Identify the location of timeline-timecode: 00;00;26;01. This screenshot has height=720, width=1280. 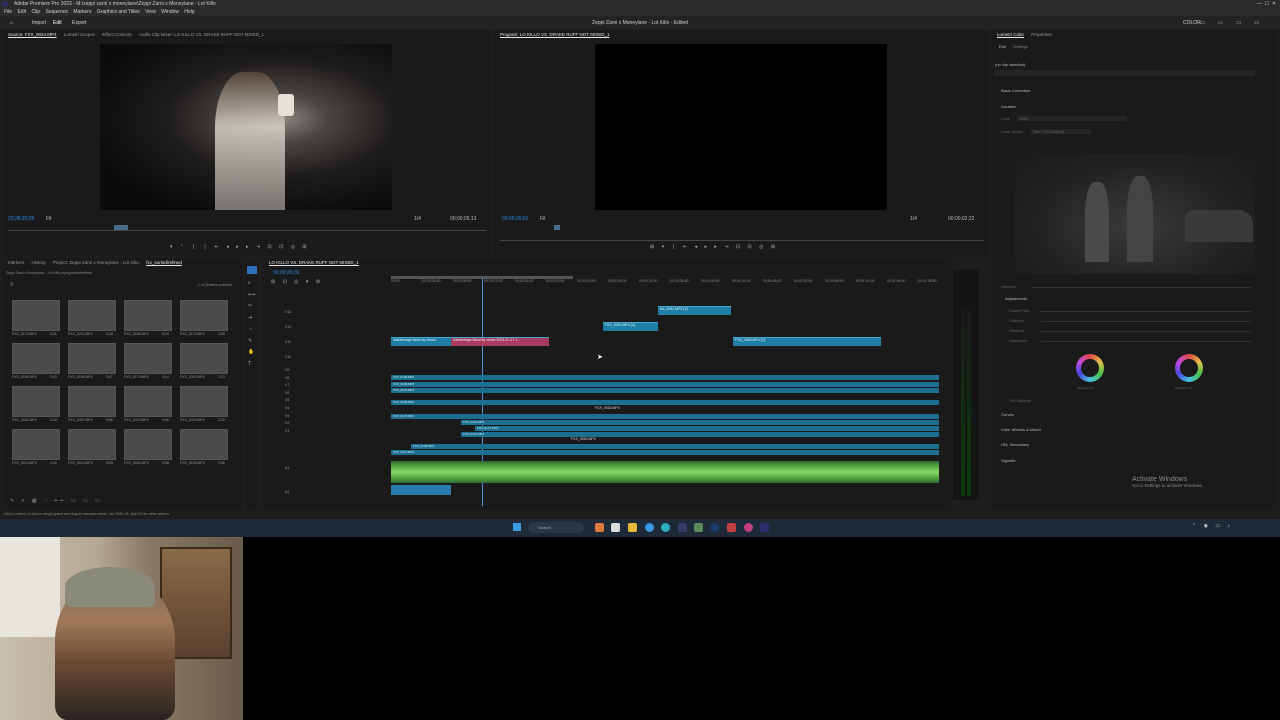
(286, 273).